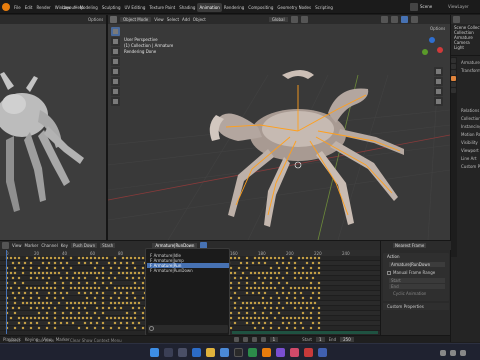 This screenshot has width=480, height=360. I want to click on app-green-icon, so click(252, 352).